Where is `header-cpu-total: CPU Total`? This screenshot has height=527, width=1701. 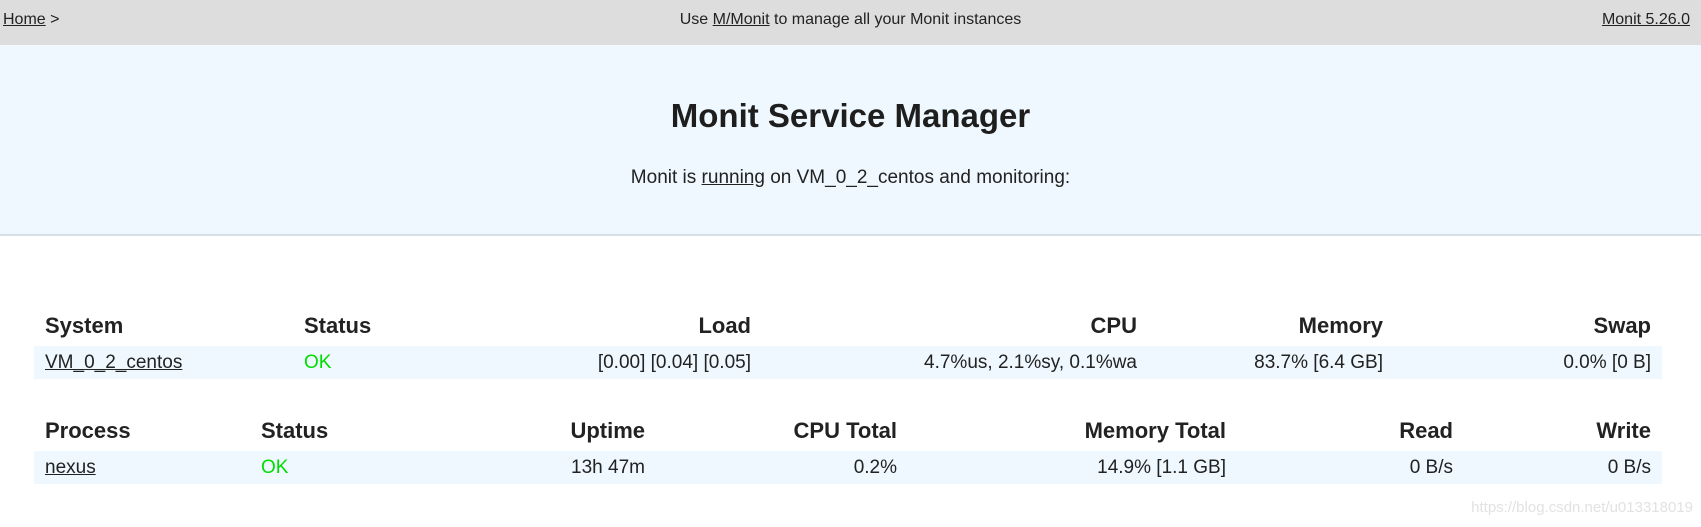 header-cpu-total: CPU Total is located at coordinates (845, 430).